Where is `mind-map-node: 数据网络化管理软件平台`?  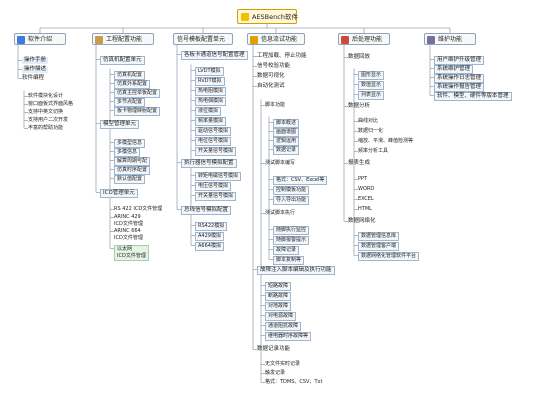
mind-map-node: 数据网络化管理软件平台 is located at coordinates (389, 256).